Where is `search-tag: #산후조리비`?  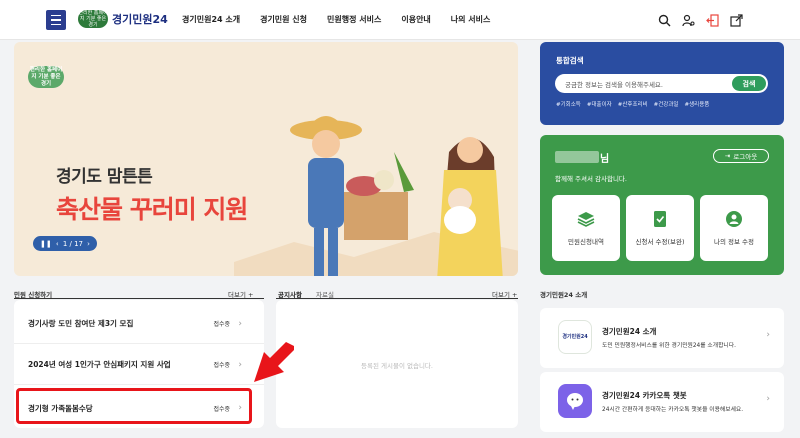
search-tag: #산후조리비 is located at coordinates (633, 104).